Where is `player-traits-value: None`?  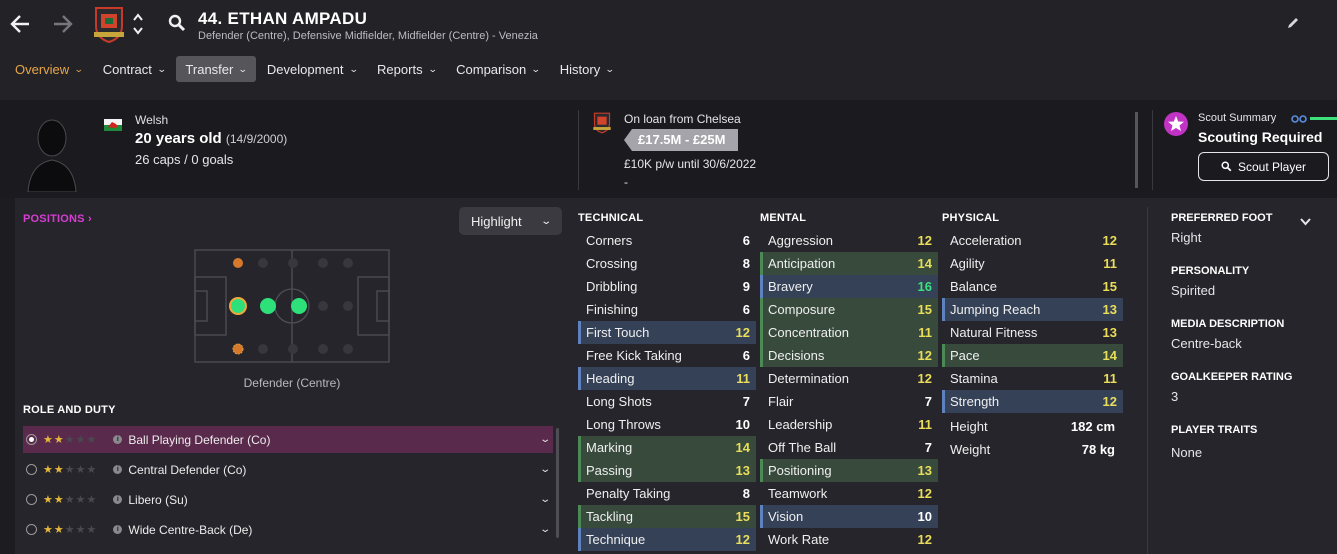
player-traits-value: None is located at coordinates (1187, 452).